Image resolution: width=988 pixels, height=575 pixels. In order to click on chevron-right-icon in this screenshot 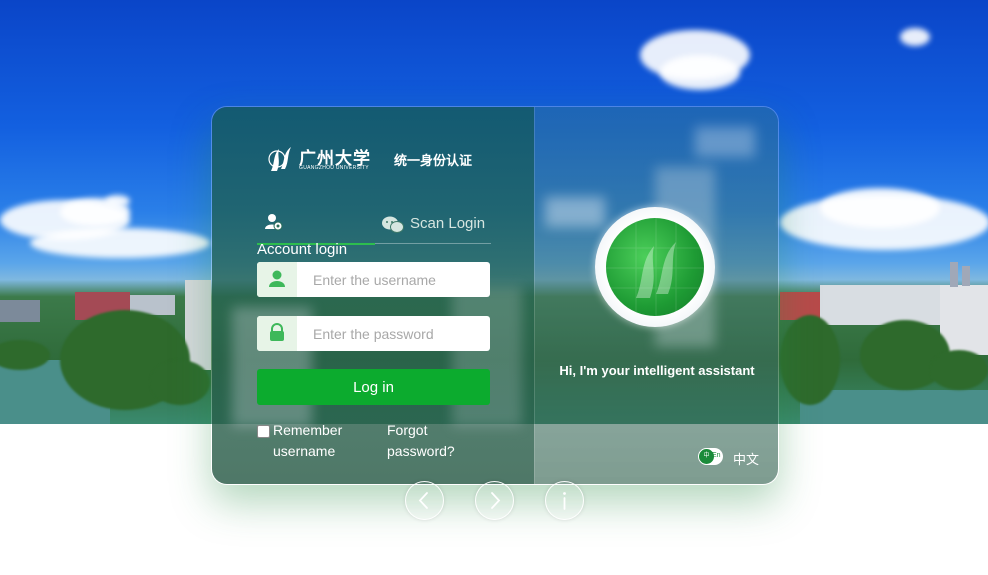, I will do `click(496, 500)`.